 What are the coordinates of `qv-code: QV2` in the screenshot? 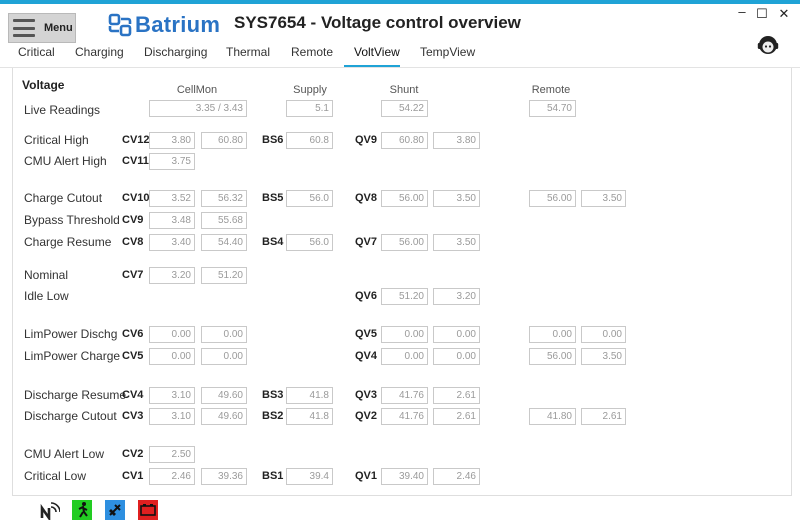 It's located at (366, 416).